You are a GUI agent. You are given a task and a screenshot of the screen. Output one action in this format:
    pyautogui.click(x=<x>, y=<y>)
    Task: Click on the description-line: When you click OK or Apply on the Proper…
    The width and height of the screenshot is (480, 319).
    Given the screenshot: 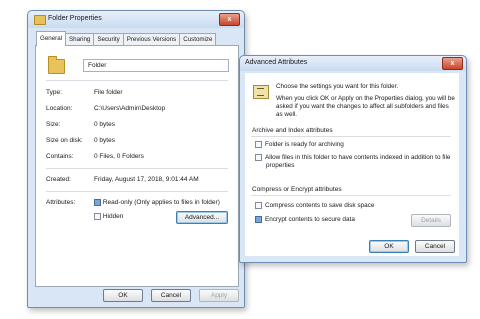 What is the action you would take?
    pyautogui.click(x=365, y=98)
    